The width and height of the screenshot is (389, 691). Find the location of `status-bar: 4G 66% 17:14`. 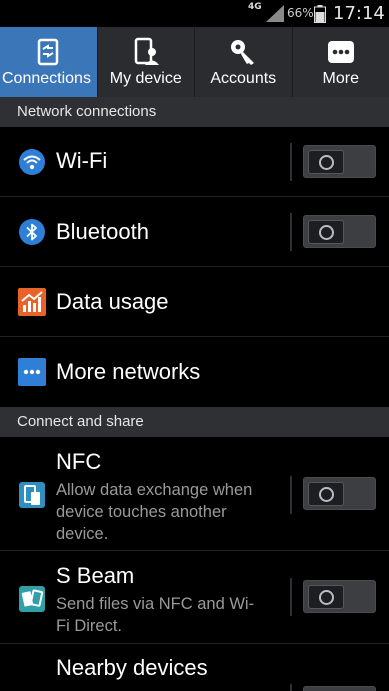

status-bar: 4G 66% 17:14 is located at coordinates (194, 13).